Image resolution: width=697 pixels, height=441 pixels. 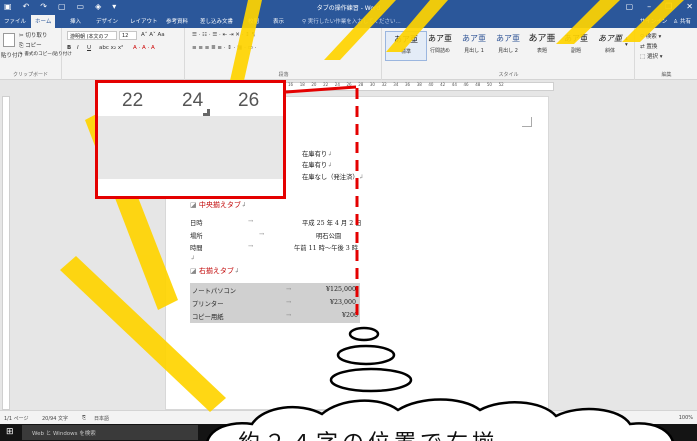 I want to click on font-size-box: 12, so click(x=128, y=35).